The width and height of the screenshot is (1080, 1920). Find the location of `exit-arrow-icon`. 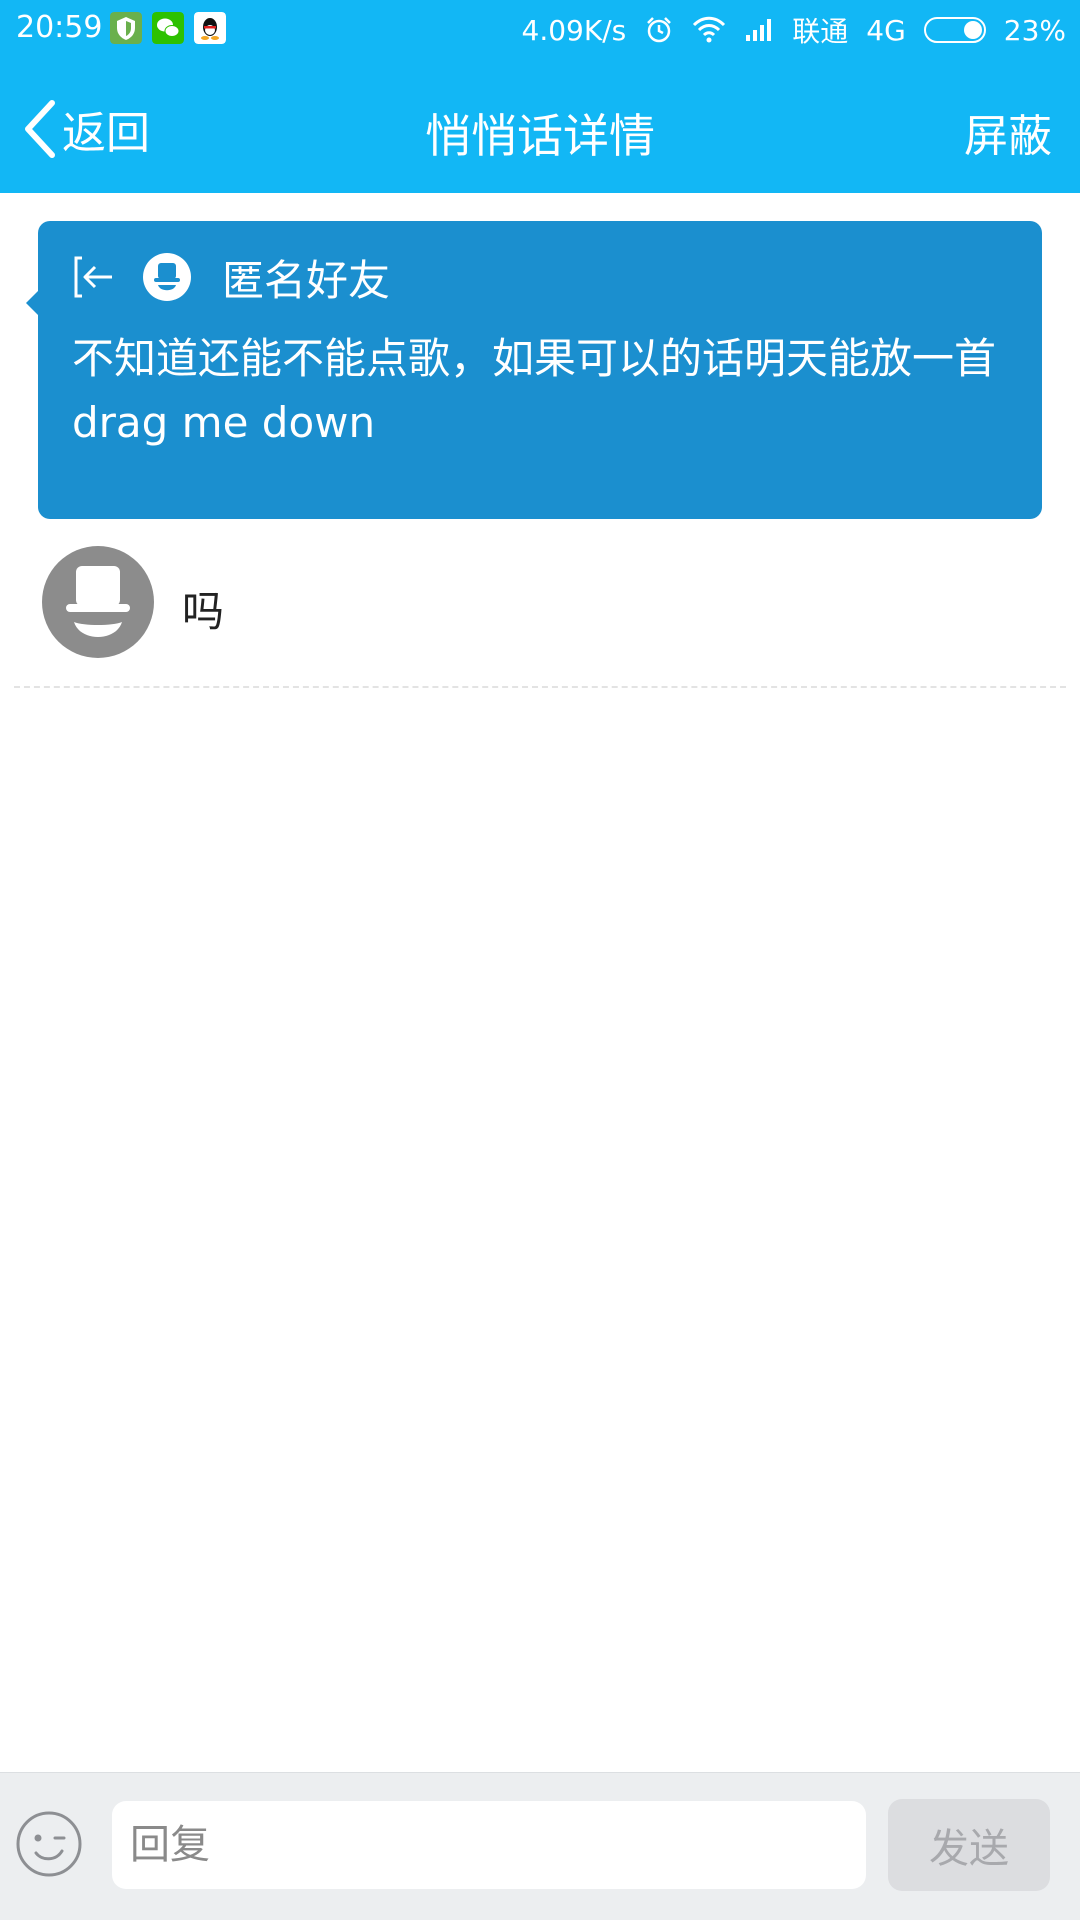

exit-arrow-icon is located at coordinates (93, 277).